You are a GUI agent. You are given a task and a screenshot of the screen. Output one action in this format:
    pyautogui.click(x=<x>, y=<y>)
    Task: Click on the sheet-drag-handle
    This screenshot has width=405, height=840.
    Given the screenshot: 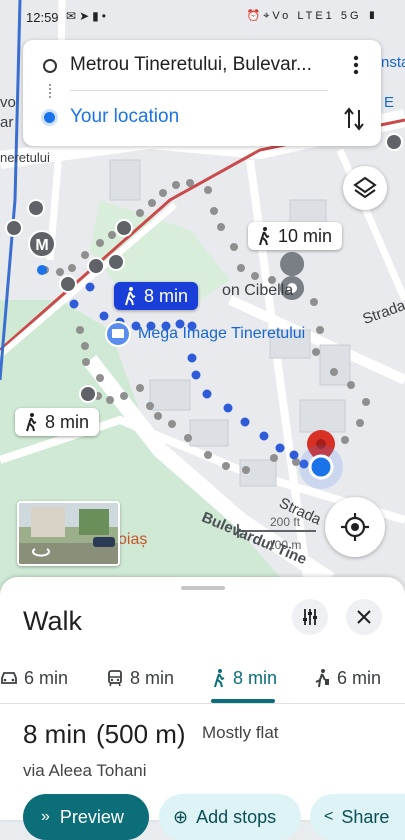 What is the action you would take?
    pyautogui.click(x=203, y=588)
    